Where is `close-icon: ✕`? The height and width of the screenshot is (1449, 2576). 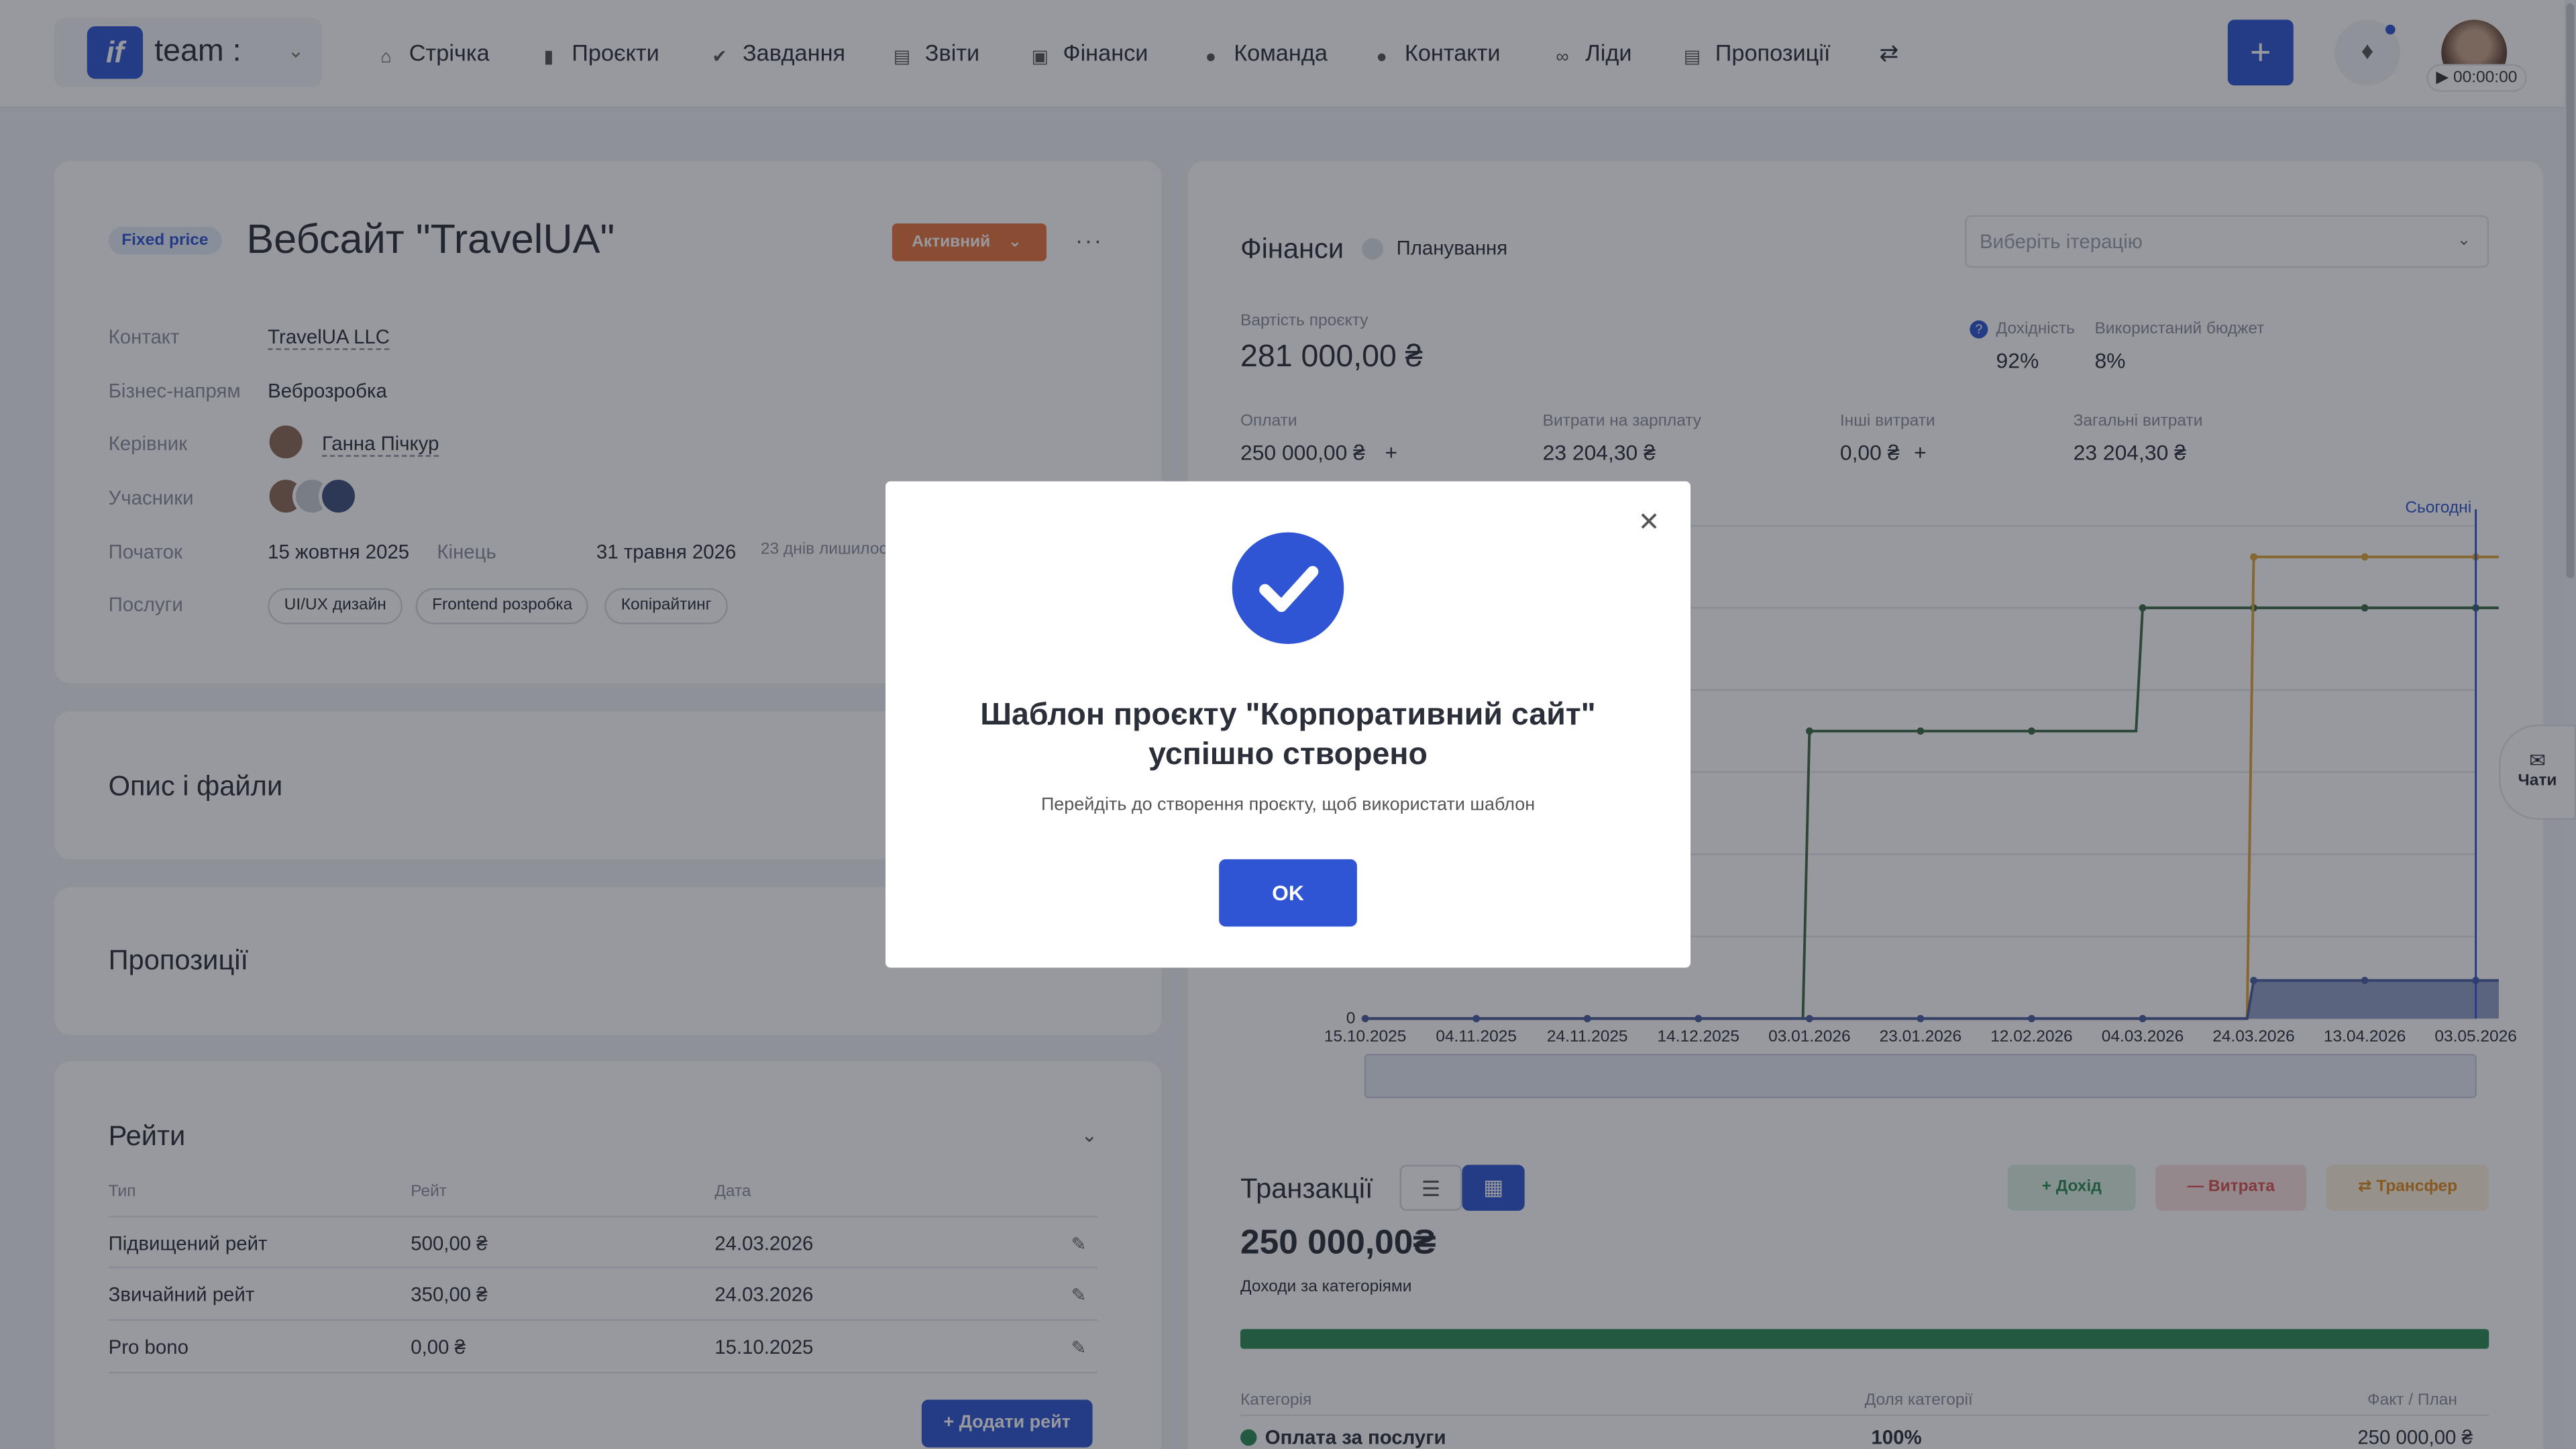
close-icon: ✕ is located at coordinates (1649, 522).